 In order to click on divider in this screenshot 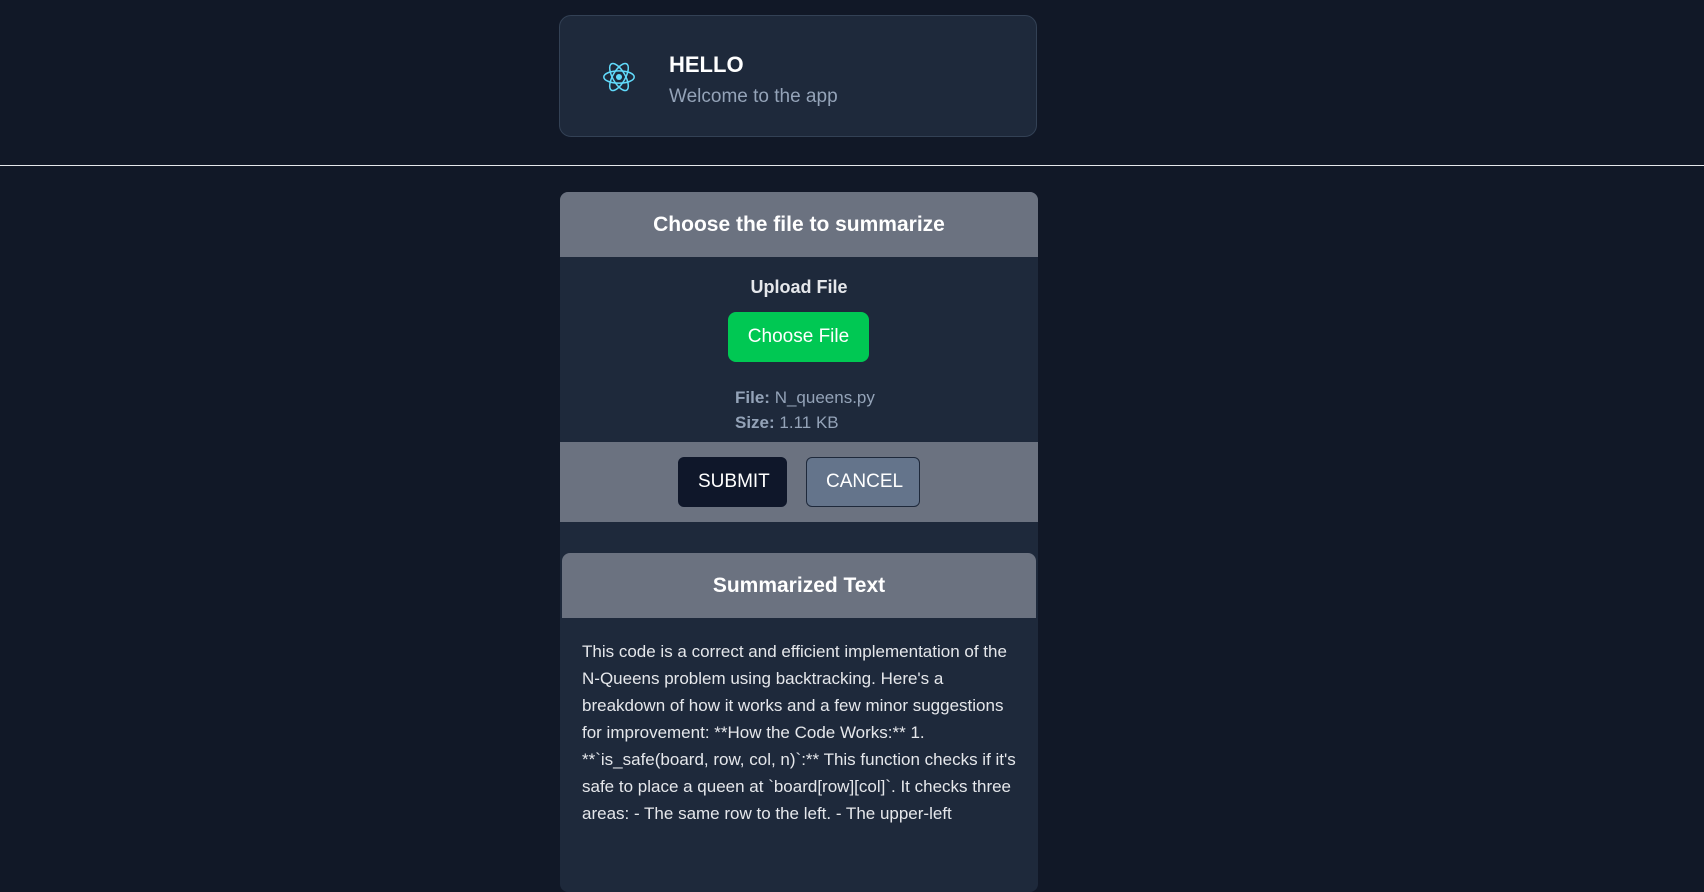, I will do `click(852, 165)`.